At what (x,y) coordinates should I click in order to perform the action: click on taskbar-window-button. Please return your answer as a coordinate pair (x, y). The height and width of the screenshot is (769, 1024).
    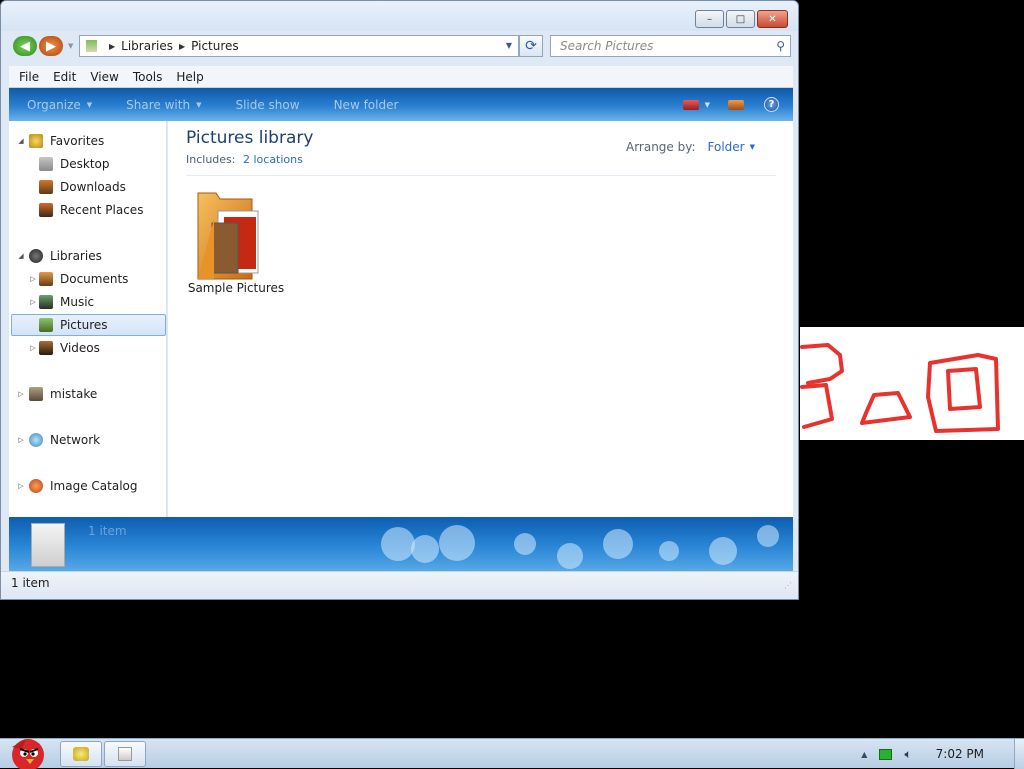
    Looking at the image, I should click on (125, 754).